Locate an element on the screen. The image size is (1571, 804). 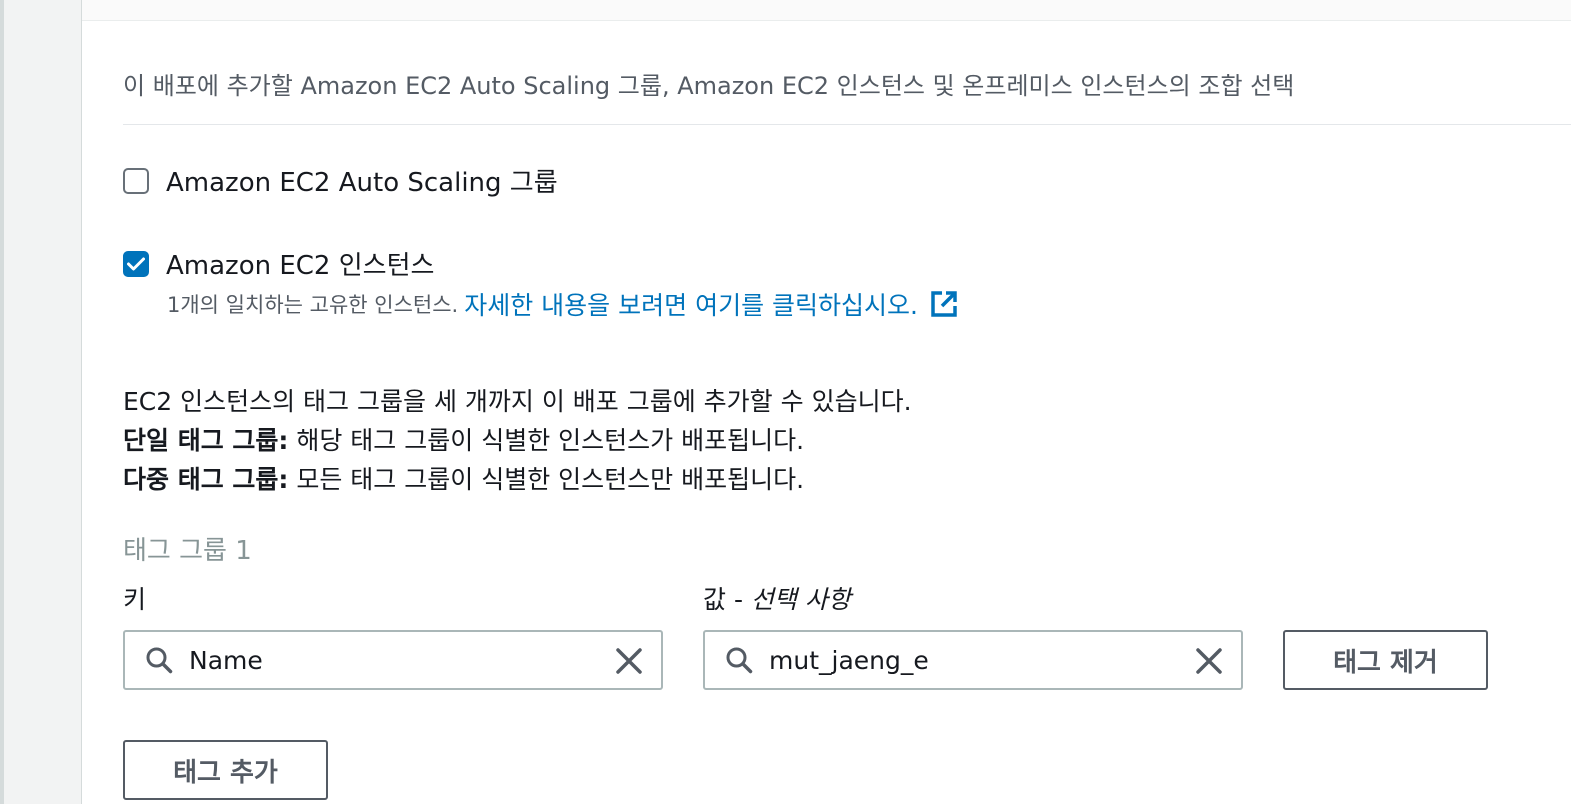
asg-checkbox is located at coordinates (136, 180).